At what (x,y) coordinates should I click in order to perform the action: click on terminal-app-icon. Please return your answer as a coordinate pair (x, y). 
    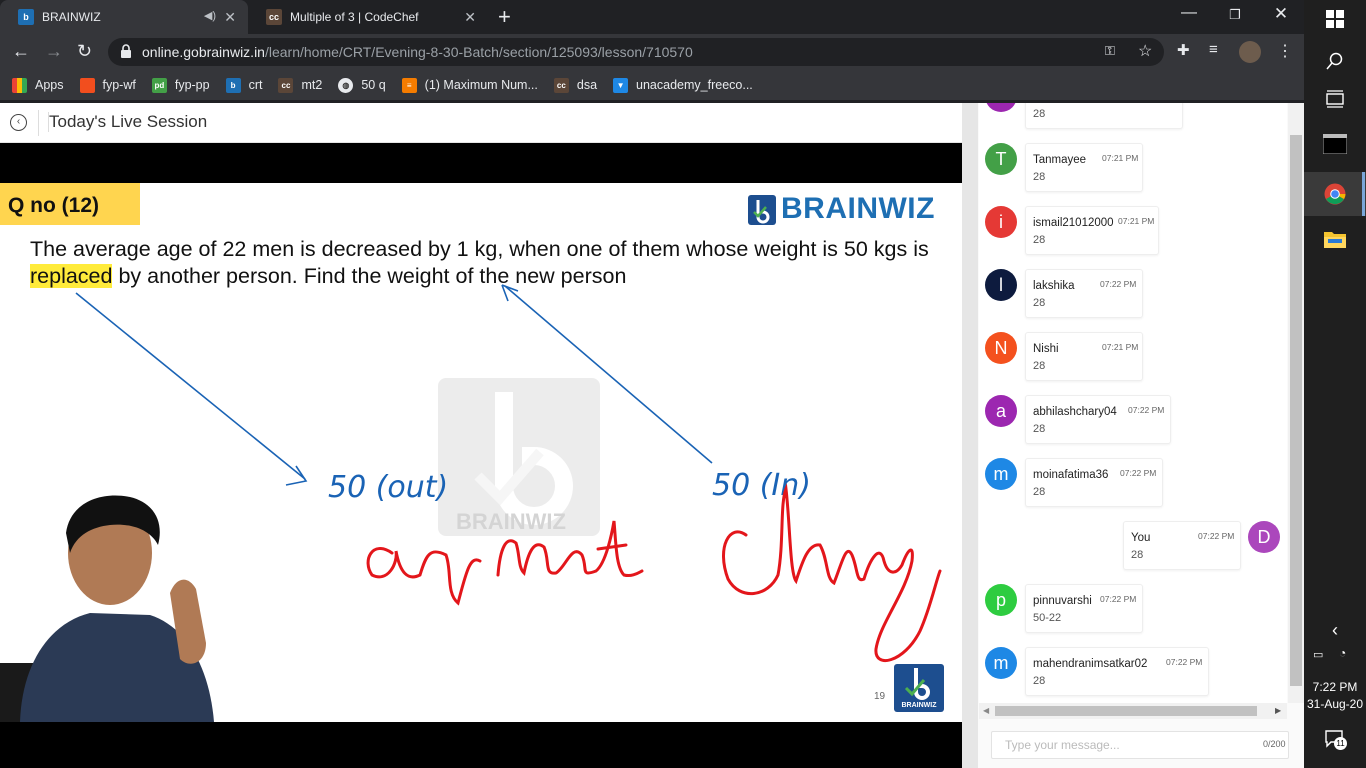
    Looking at the image, I should click on (1335, 144).